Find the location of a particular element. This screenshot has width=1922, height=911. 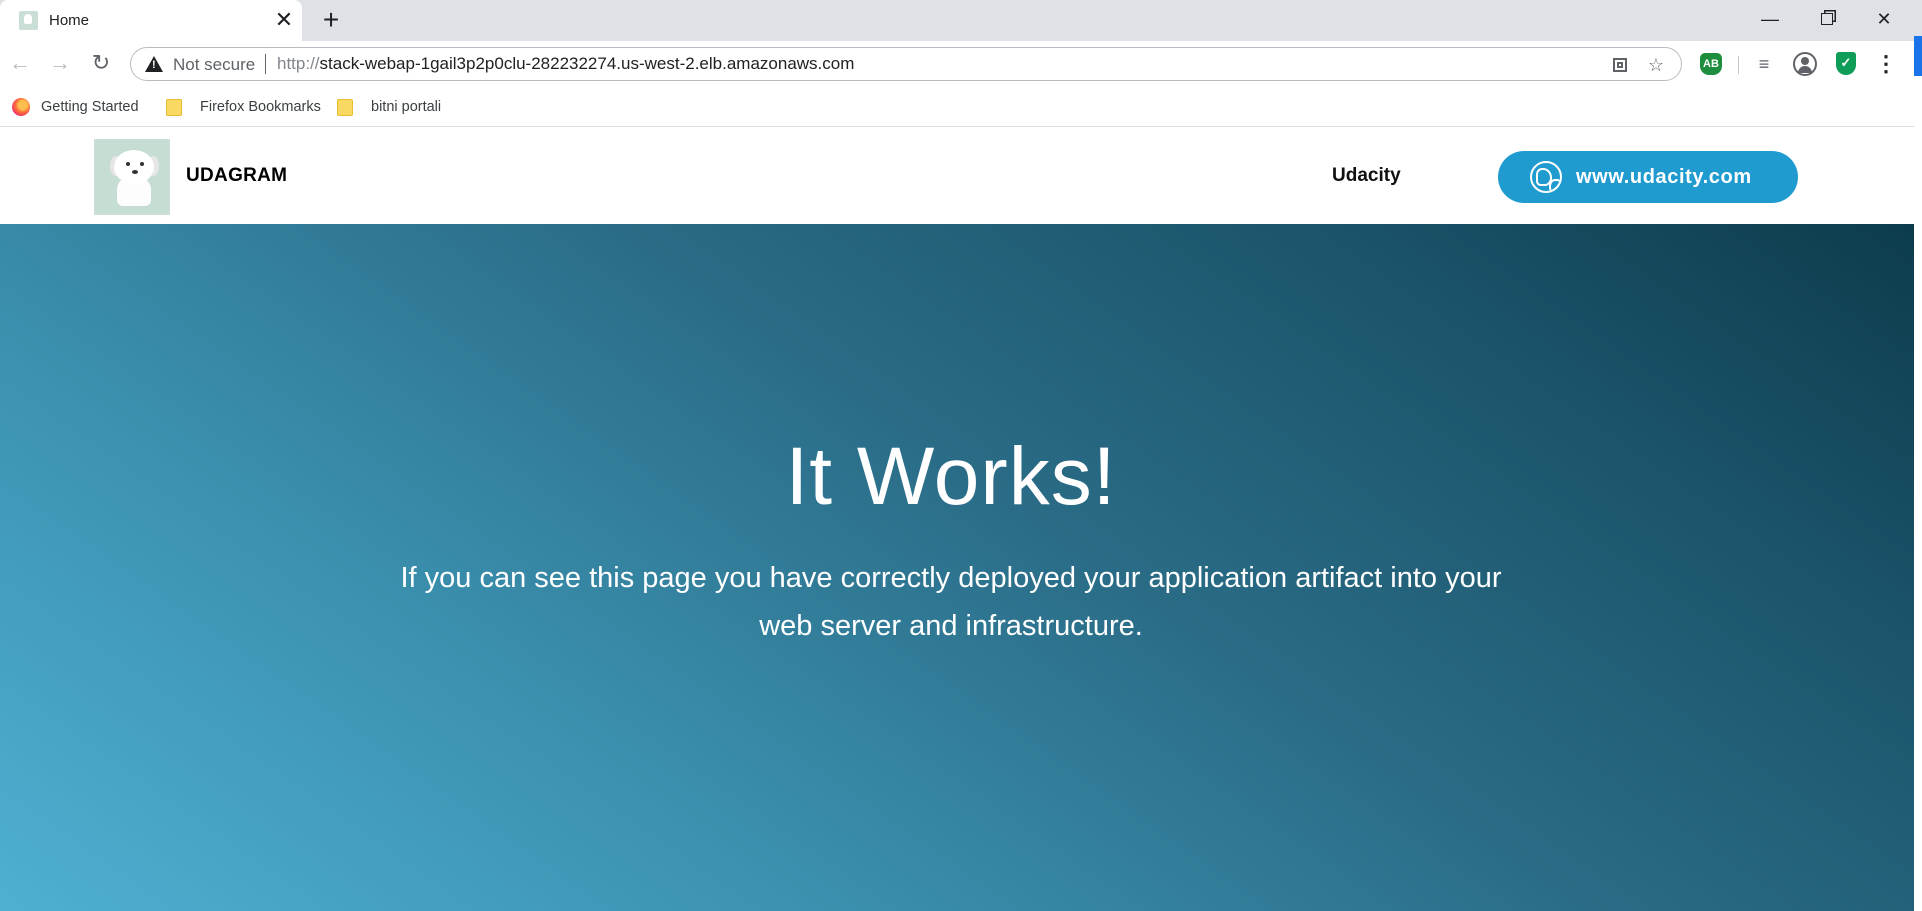

shield-extension-icon: ✓ is located at coordinates (1846, 63).